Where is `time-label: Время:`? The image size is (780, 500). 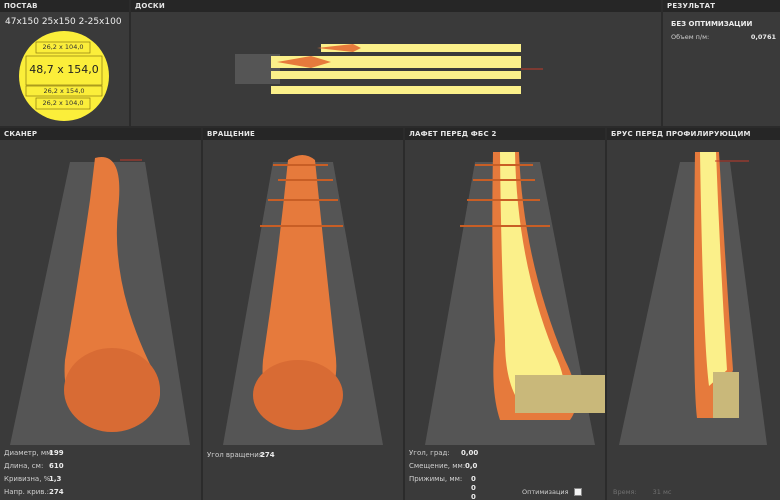 time-label: Время: is located at coordinates (625, 492).